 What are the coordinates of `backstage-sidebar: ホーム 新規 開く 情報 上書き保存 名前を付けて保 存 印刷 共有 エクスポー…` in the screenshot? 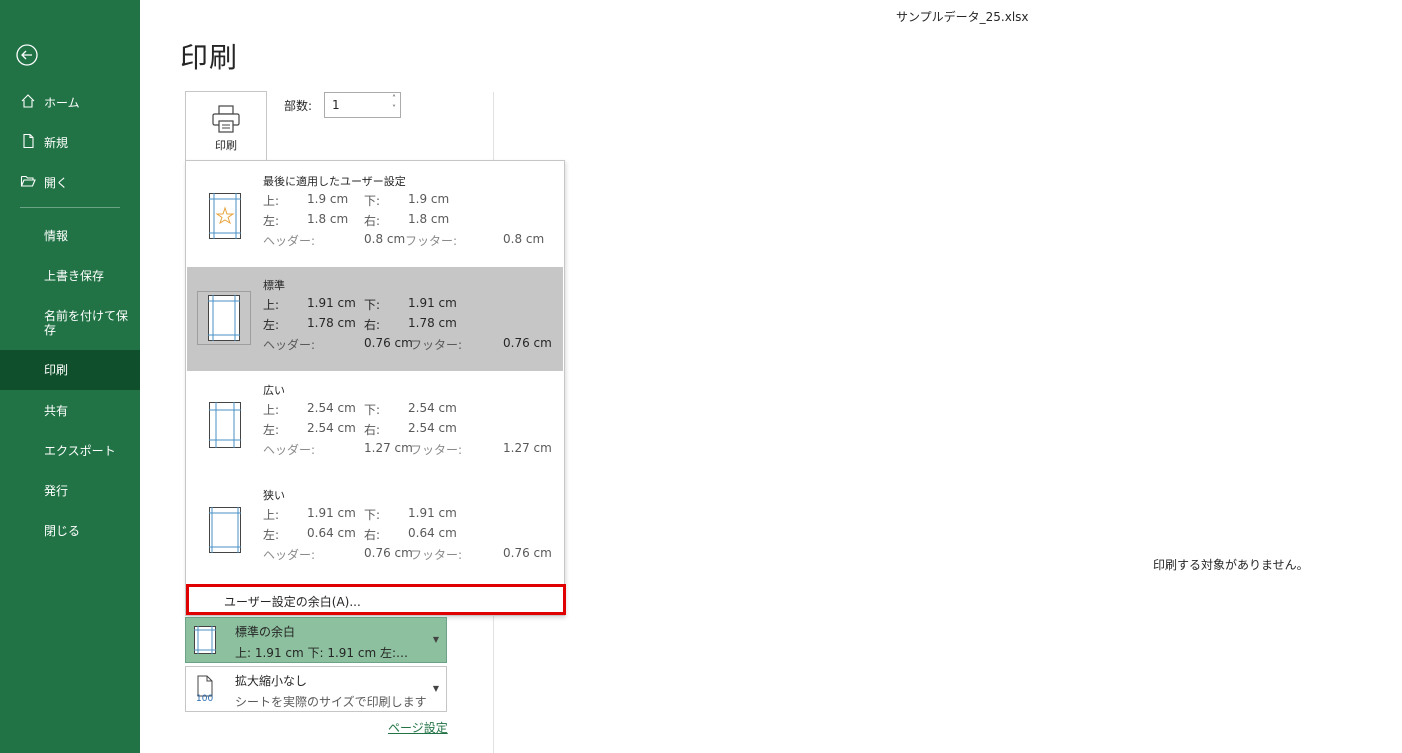 It's located at (70, 376).